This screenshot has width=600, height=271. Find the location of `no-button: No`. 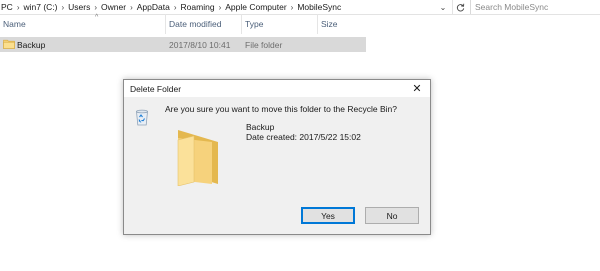

no-button: No is located at coordinates (392, 215).